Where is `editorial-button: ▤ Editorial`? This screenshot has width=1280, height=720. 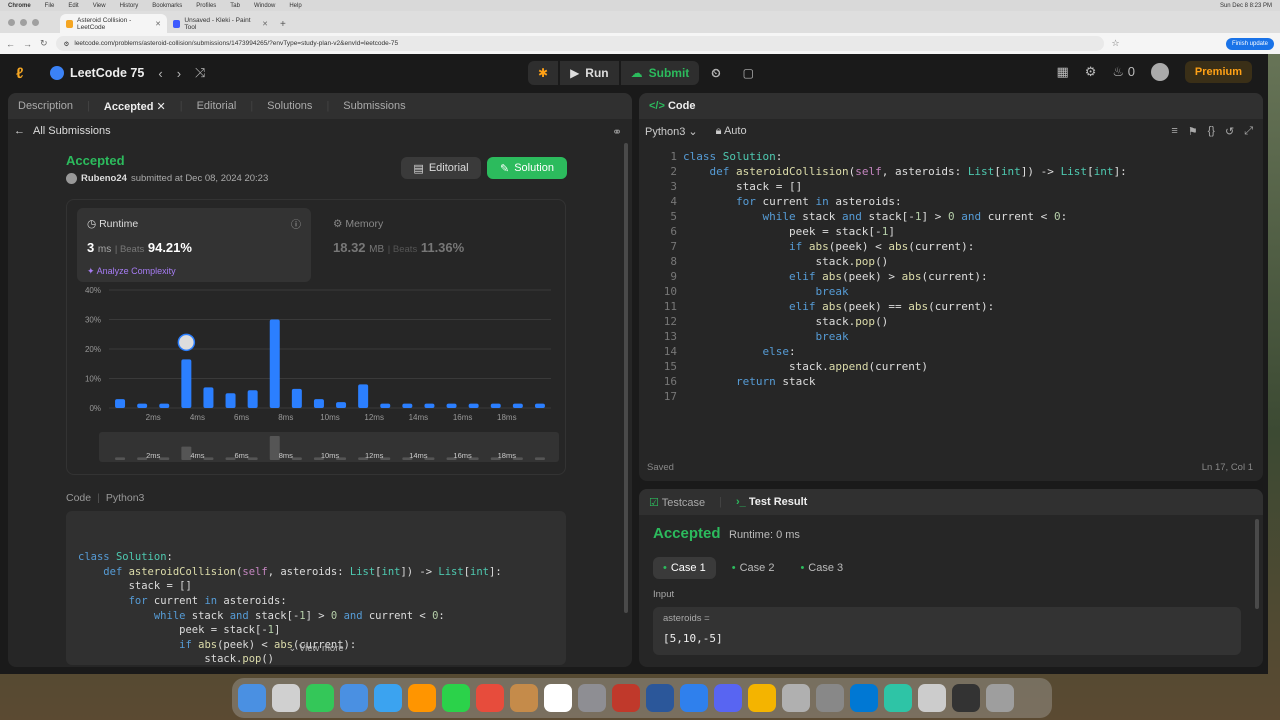
editorial-button: ▤ Editorial is located at coordinates (441, 168).